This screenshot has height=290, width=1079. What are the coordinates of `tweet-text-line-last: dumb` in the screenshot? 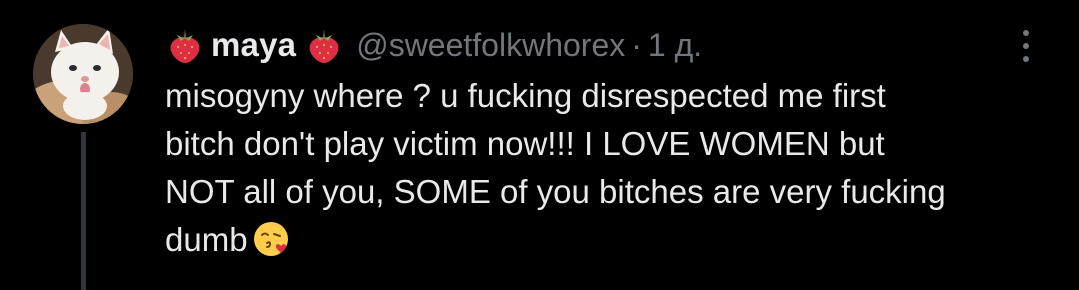 It's located at (615, 240).